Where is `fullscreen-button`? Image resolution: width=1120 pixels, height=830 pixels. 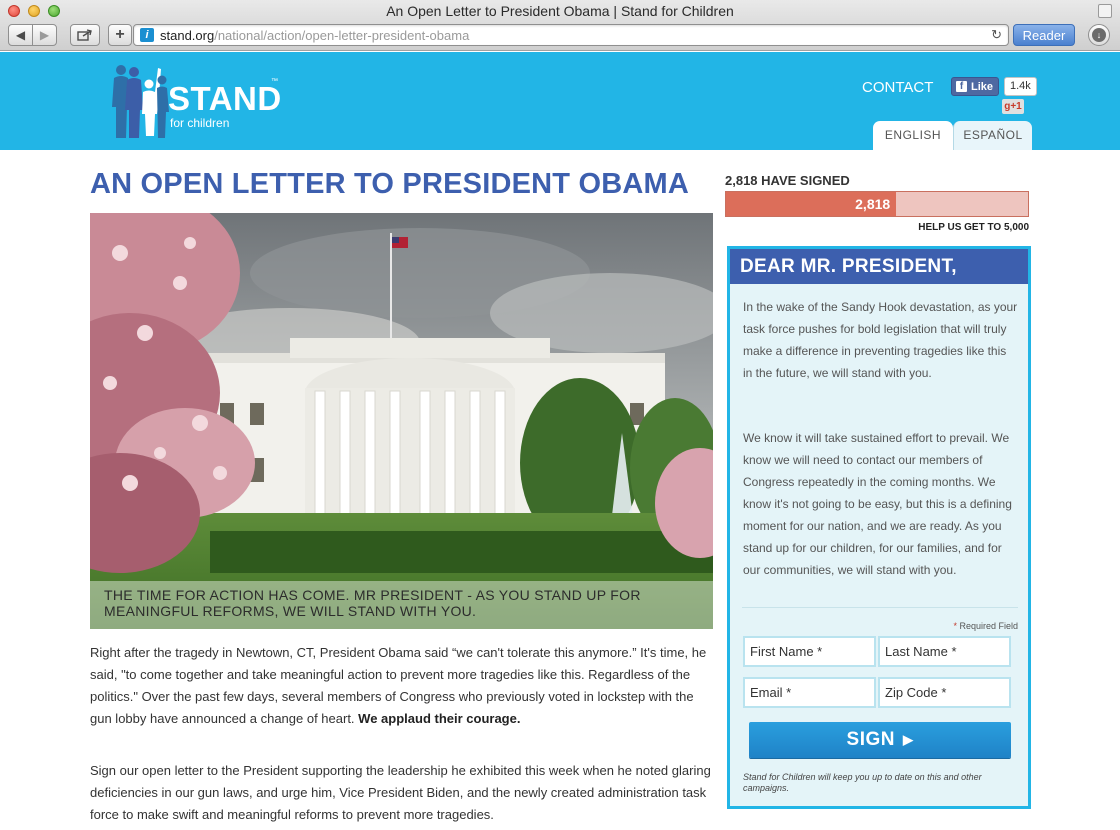 fullscreen-button is located at coordinates (1105, 11).